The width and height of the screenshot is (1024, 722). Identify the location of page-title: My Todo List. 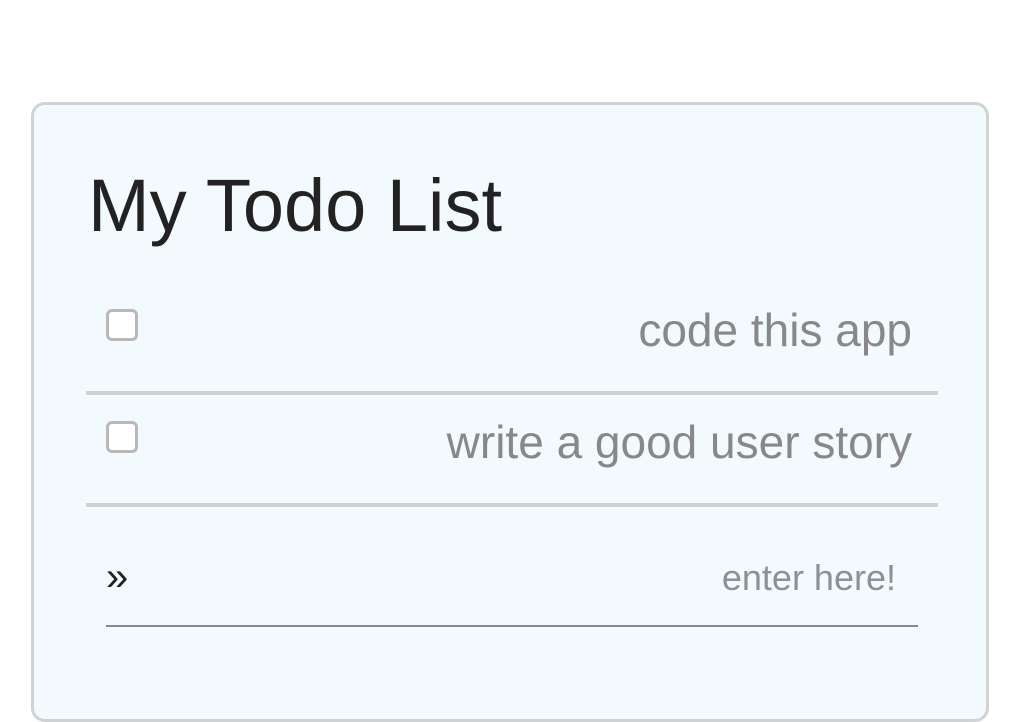
(295, 205).